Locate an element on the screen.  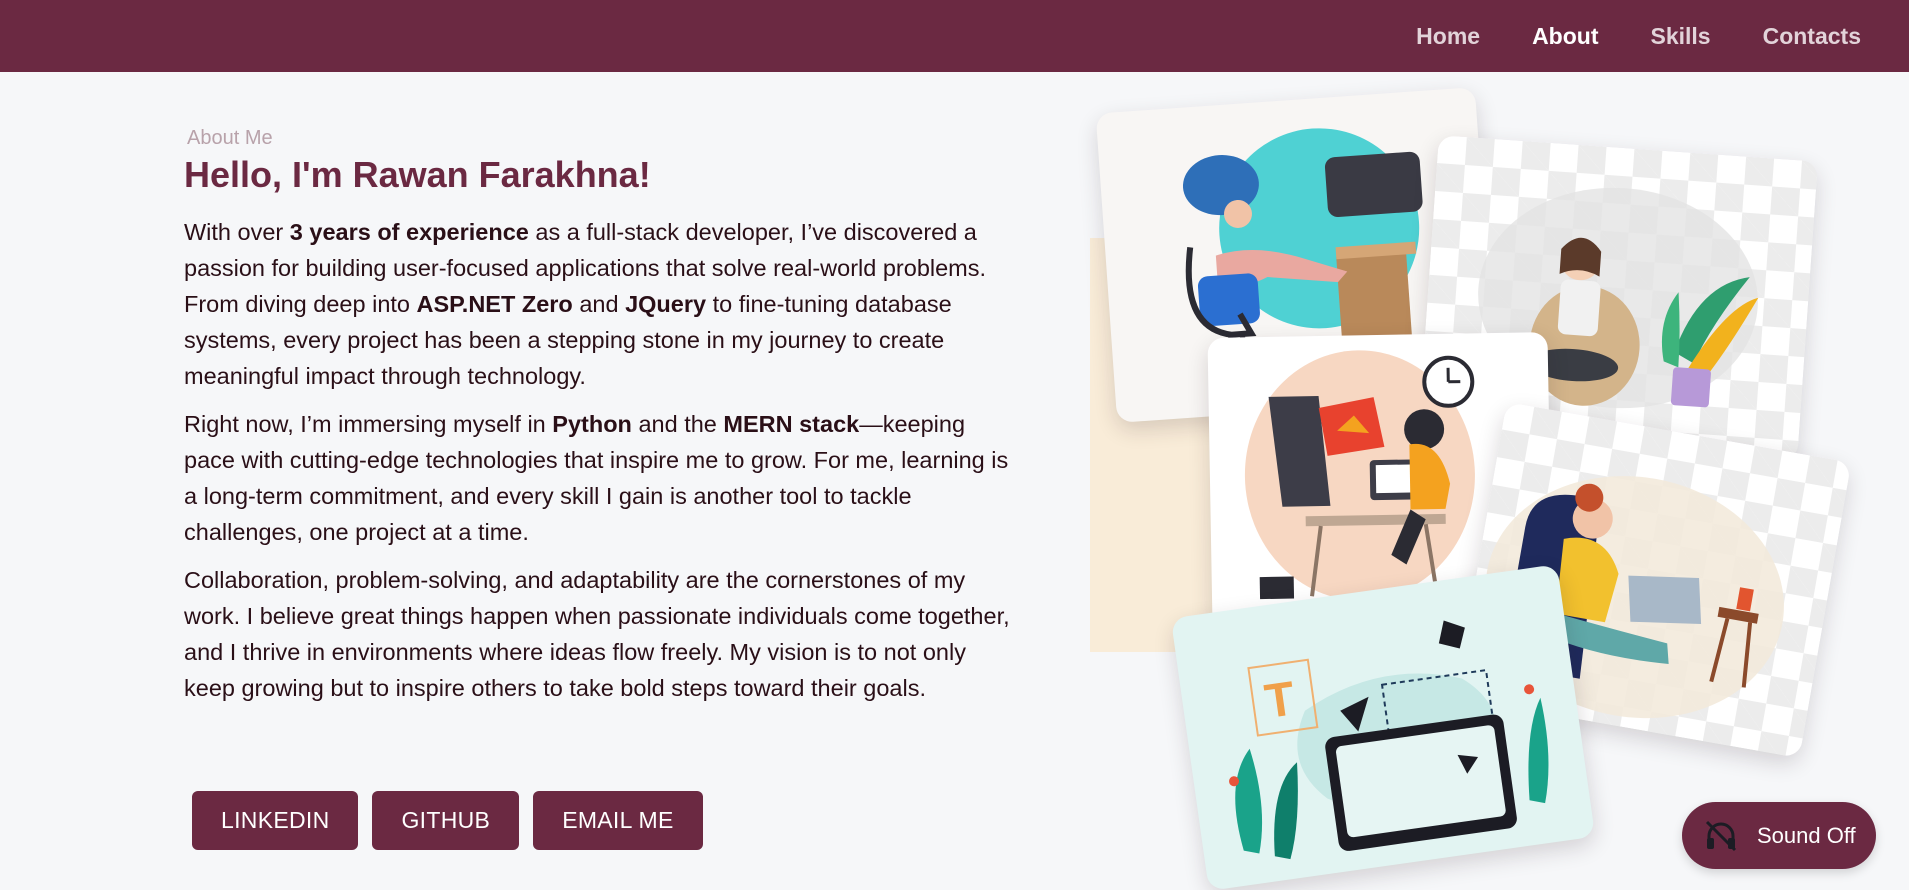
sound-toggle-button: Sound Off is located at coordinates (1779, 835).